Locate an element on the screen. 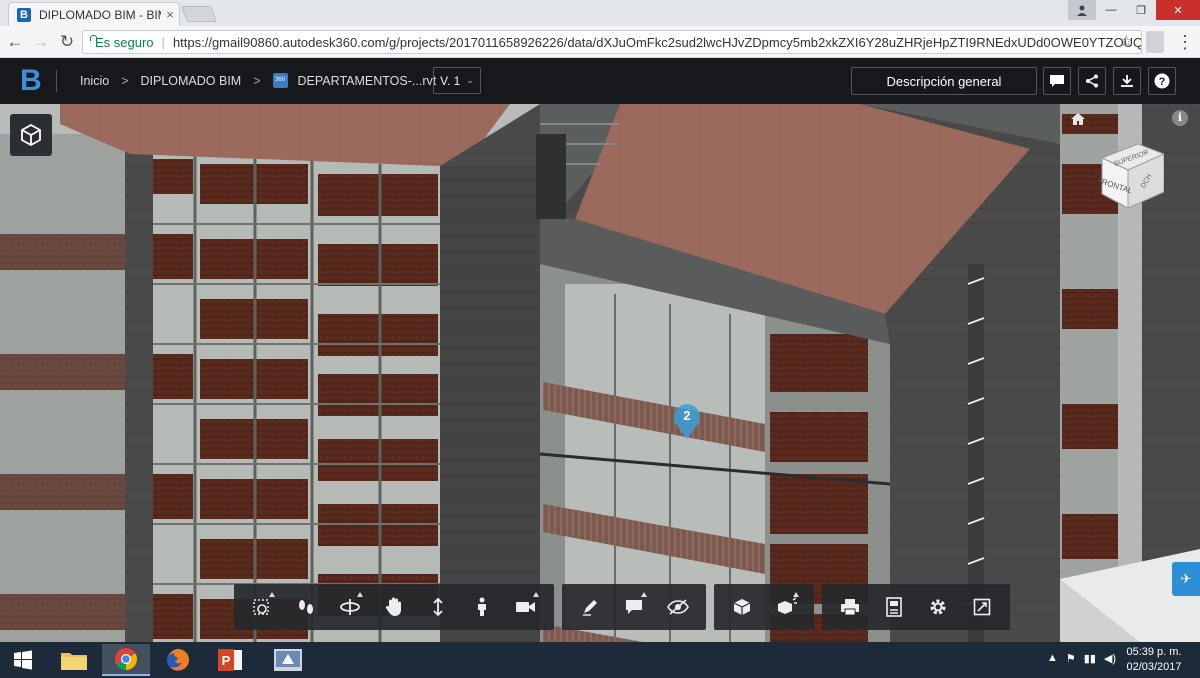 The image size is (1200, 678). model-browser-button is located at coordinates (31, 135).